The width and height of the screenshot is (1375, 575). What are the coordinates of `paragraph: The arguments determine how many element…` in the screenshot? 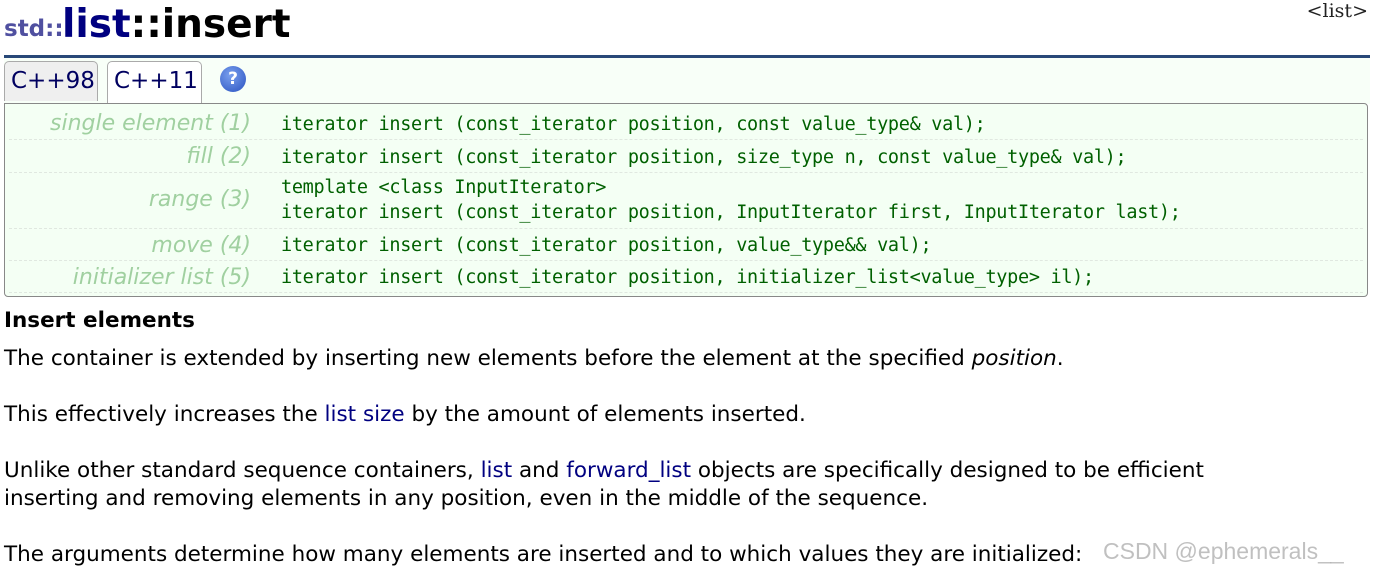 It's located at (543, 554).